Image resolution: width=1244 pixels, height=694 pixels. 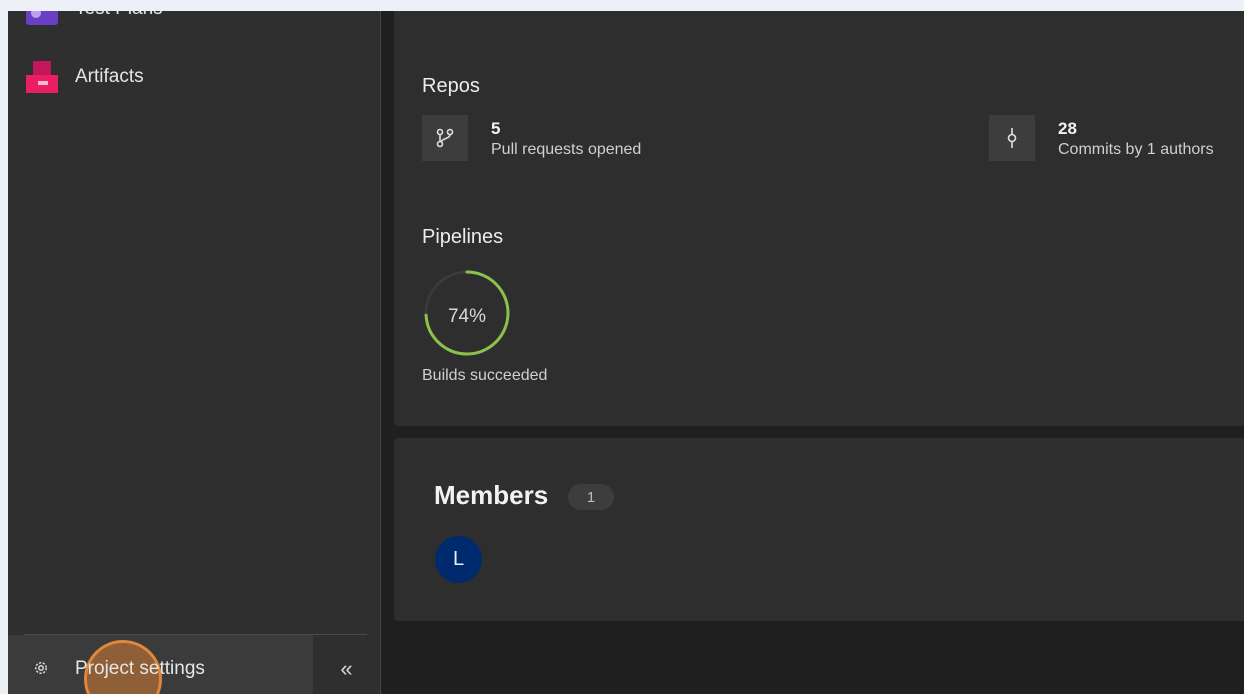 What do you see at coordinates (445, 138) in the screenshot?
I see `pull-request-icon` at bounding box center [445, 138].